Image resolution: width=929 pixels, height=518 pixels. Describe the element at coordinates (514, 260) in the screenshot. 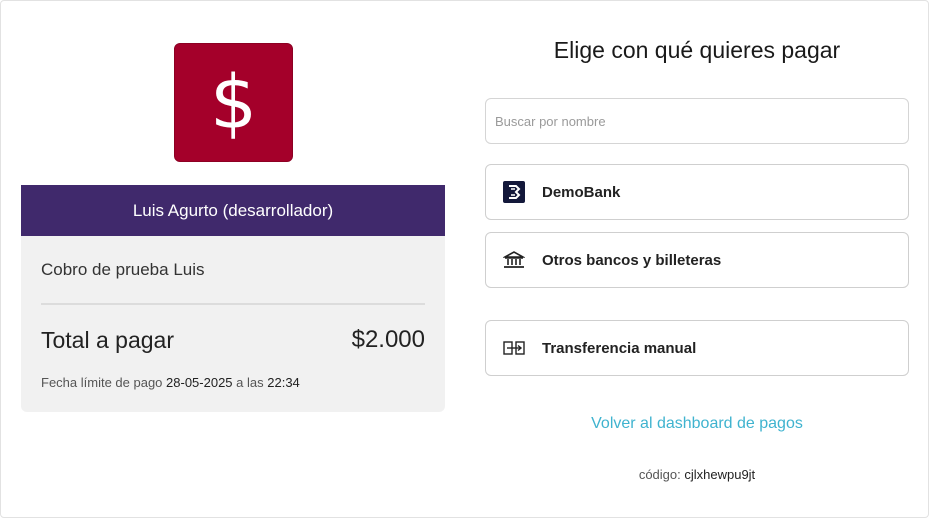

I see `bank-building-icon` at that location.